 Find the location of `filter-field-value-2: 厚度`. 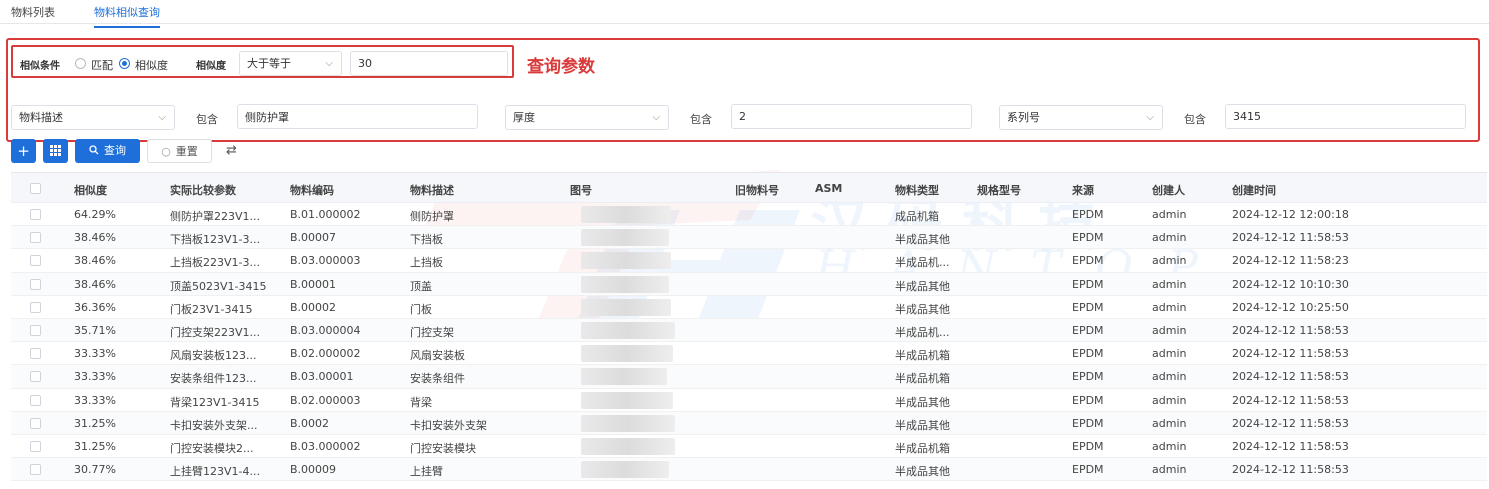

filter-field-value-2: 厚度 is located at coordinates (524, 117).